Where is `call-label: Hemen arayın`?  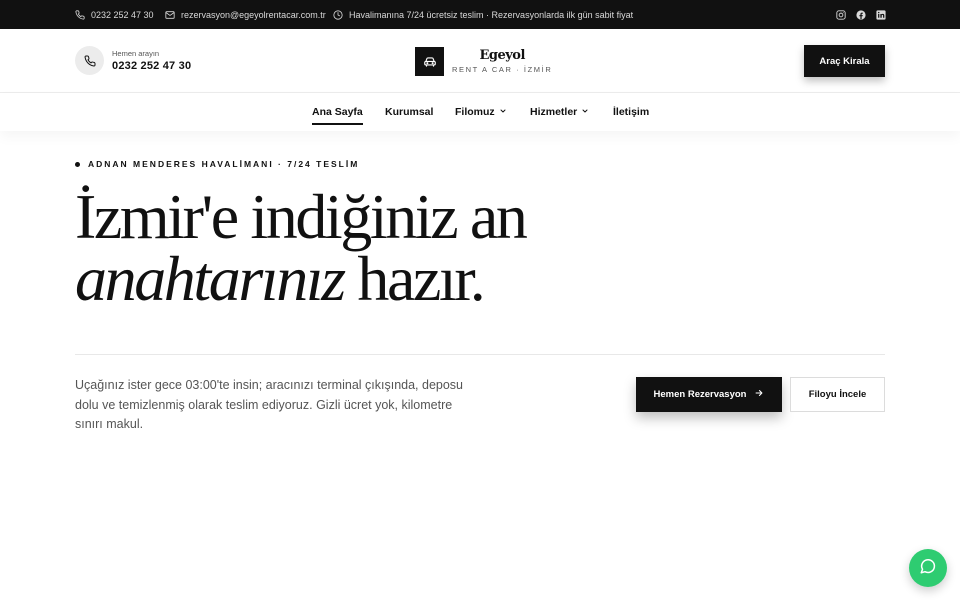 call-label: Hemen arayın is located at coordinates (136, 53).